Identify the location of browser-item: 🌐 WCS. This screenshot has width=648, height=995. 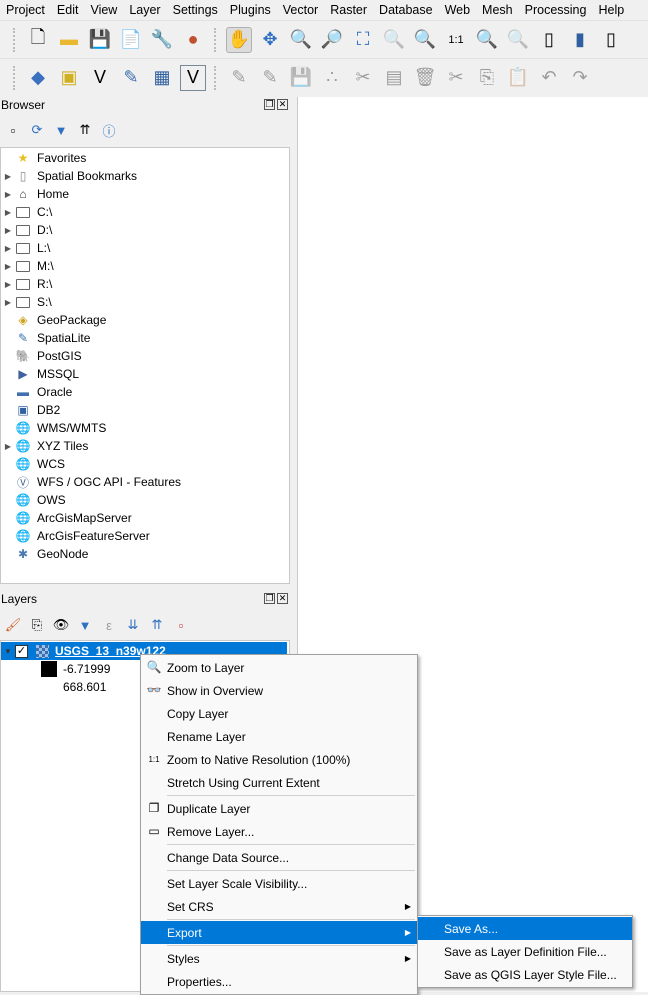
(145, 464).